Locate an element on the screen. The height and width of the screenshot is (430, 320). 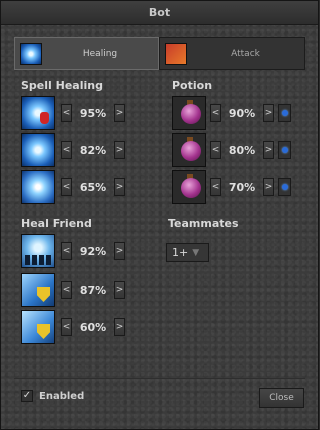
enabled-checkbox: ✓ is located at coordinates (27, 396).